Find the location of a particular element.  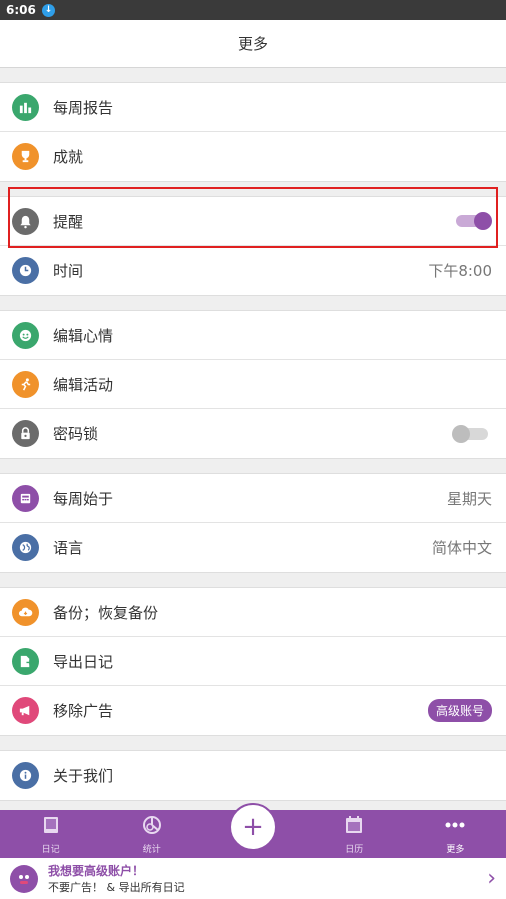

globe-icon is located at coordinates (25, 547).